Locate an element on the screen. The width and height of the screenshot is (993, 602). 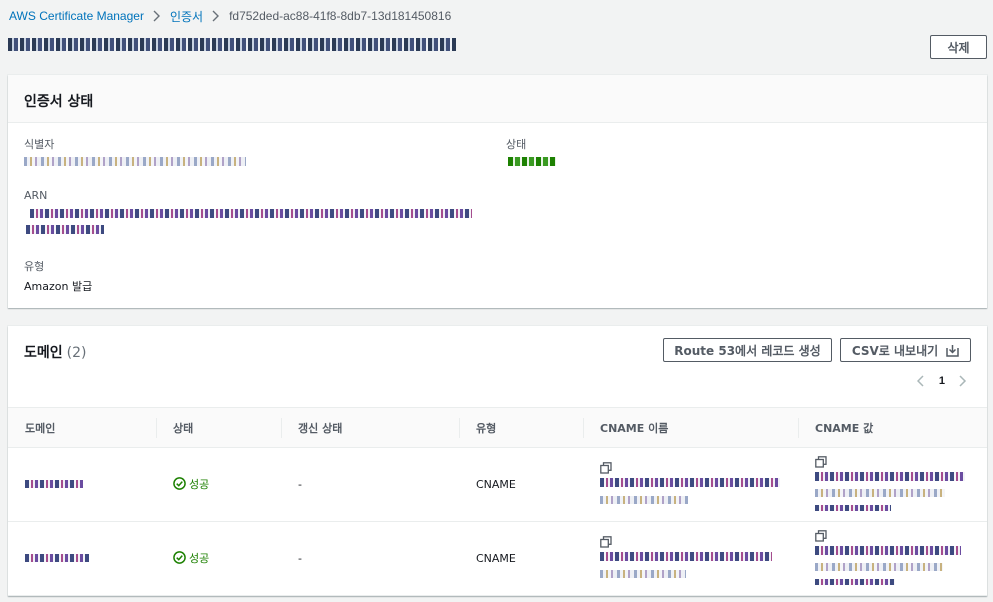
type-label: 유형 is located at coordinates (34, 266).